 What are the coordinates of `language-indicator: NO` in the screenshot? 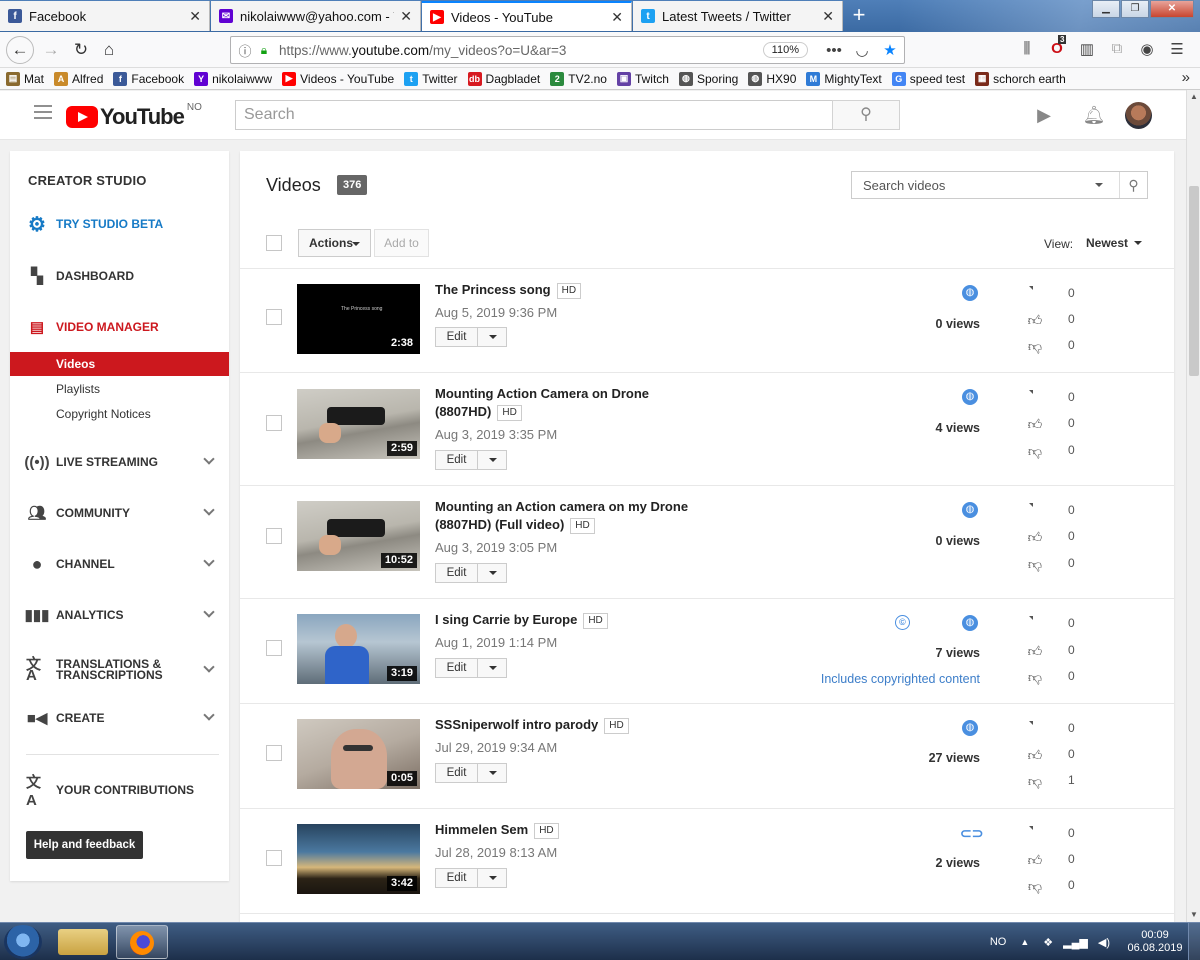 It's located at (998, 942).